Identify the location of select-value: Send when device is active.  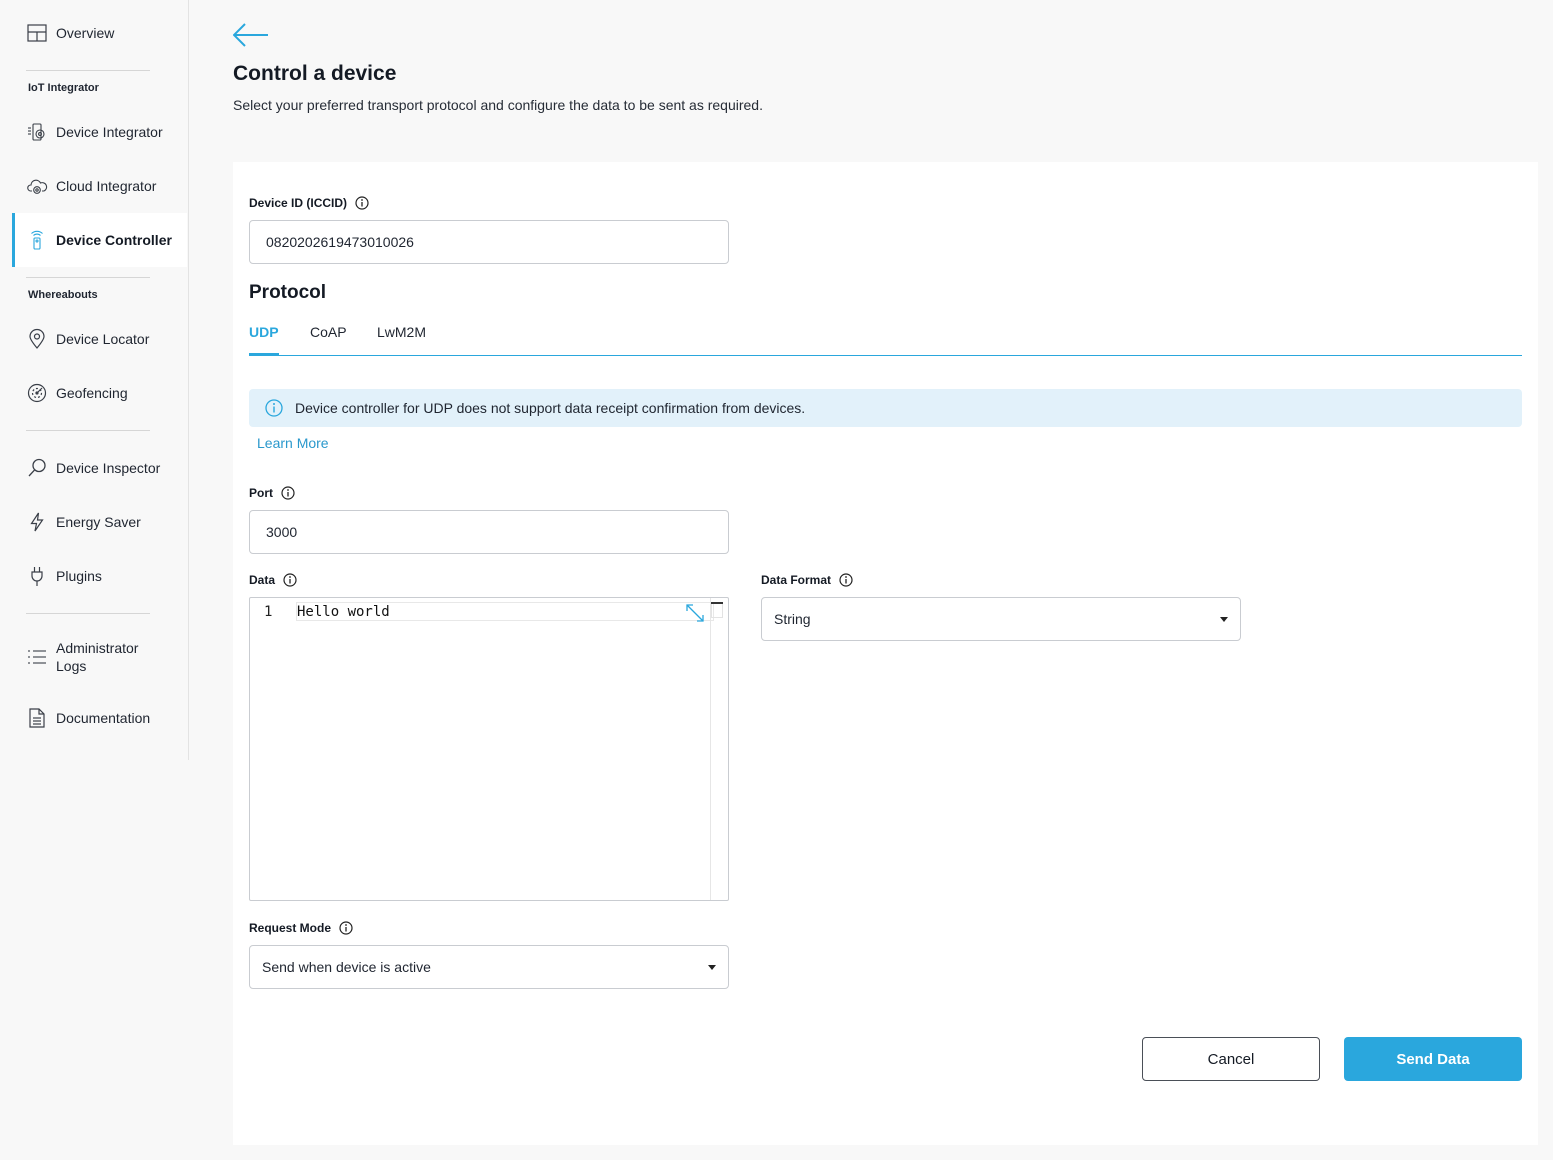
(346, 967).